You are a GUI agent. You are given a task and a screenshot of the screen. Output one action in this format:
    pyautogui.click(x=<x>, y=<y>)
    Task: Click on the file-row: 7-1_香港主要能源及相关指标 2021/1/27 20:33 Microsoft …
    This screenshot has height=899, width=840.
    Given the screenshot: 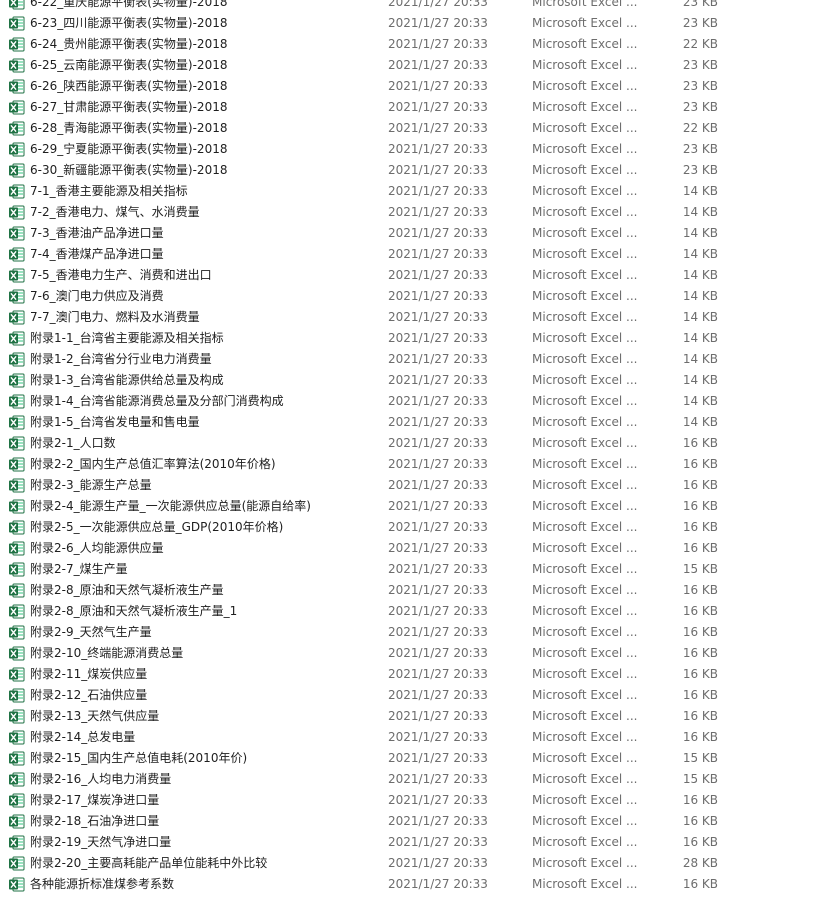 What is the action you would take?
    pyautogui.click(x=420, y=191)
    